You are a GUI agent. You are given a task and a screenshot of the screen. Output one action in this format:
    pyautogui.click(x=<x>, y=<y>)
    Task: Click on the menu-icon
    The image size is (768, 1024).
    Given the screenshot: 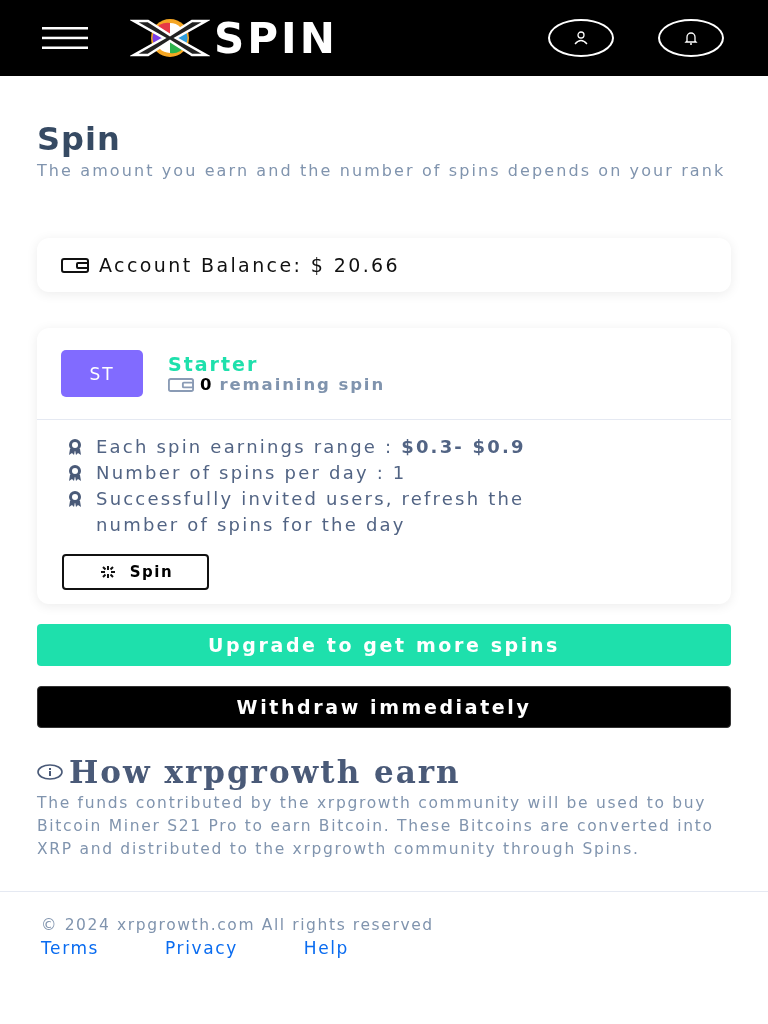 What is the action you would take?
    pyautogui.click(x=65, y=38)
    